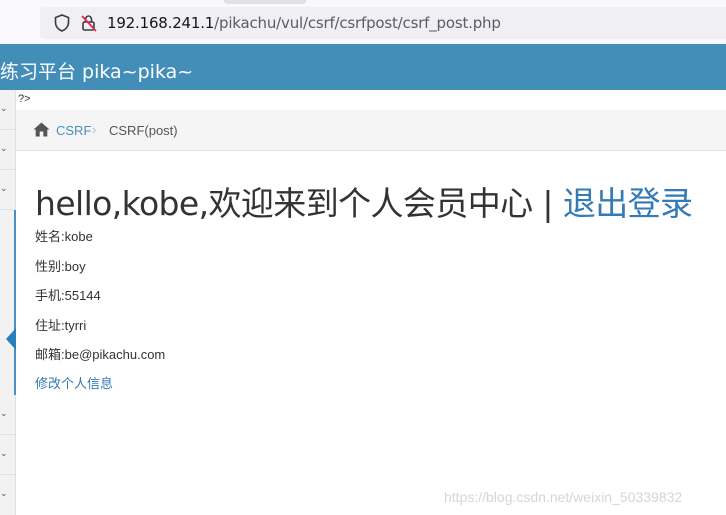 Image resolution: width=726 pixels, height=515 pixels. Describe the element at coordinates (143, 130) in the screenshot. I see `breadcrumb-current: CSRF(post)` at that location.